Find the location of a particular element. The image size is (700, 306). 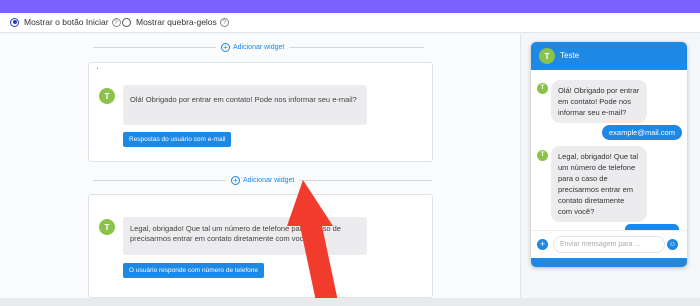

bottom-scroll-strip is located at coordinates (350, 302).